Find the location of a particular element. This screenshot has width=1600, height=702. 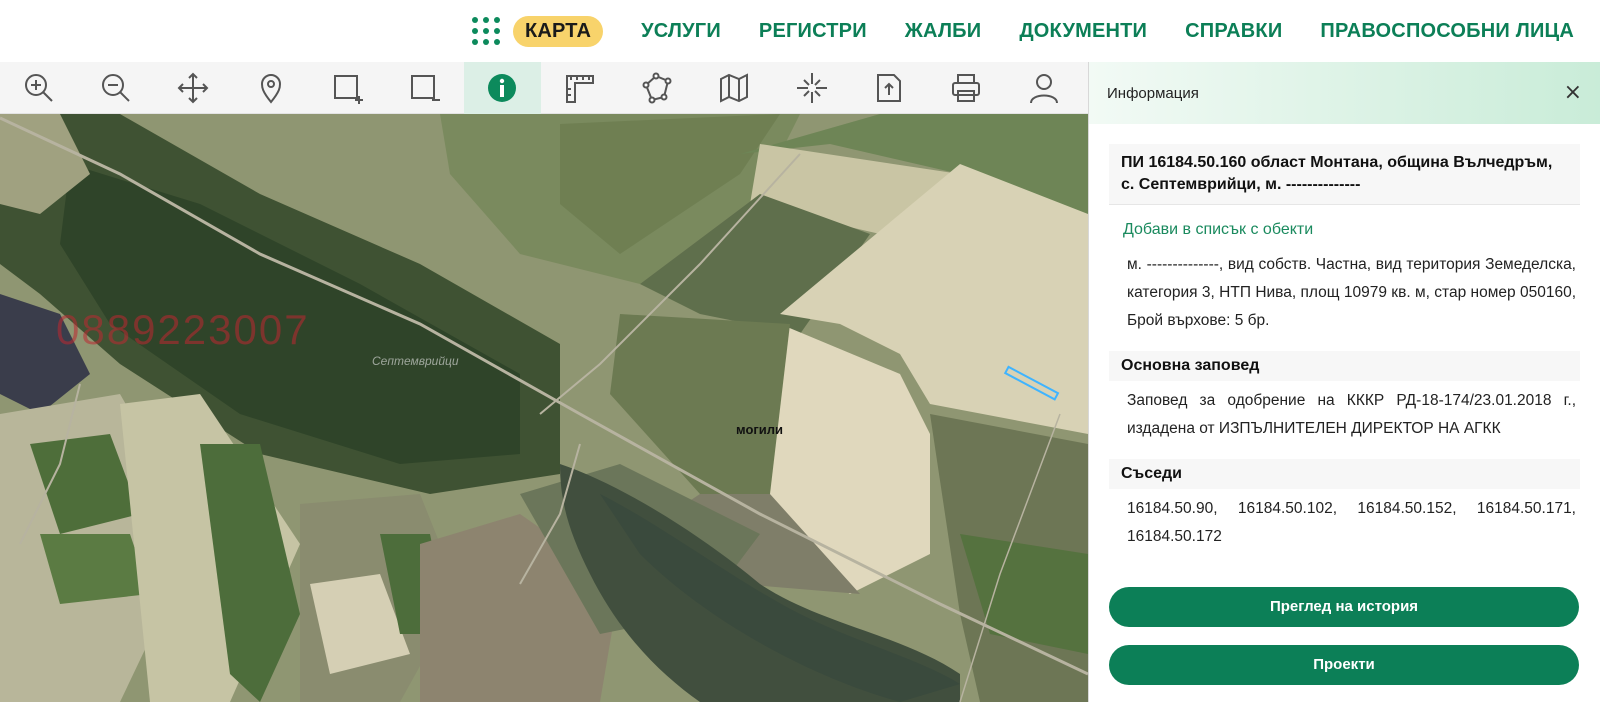

add-to-list-link: Добави в списък с обекти is located at coordinates (1344, 225).